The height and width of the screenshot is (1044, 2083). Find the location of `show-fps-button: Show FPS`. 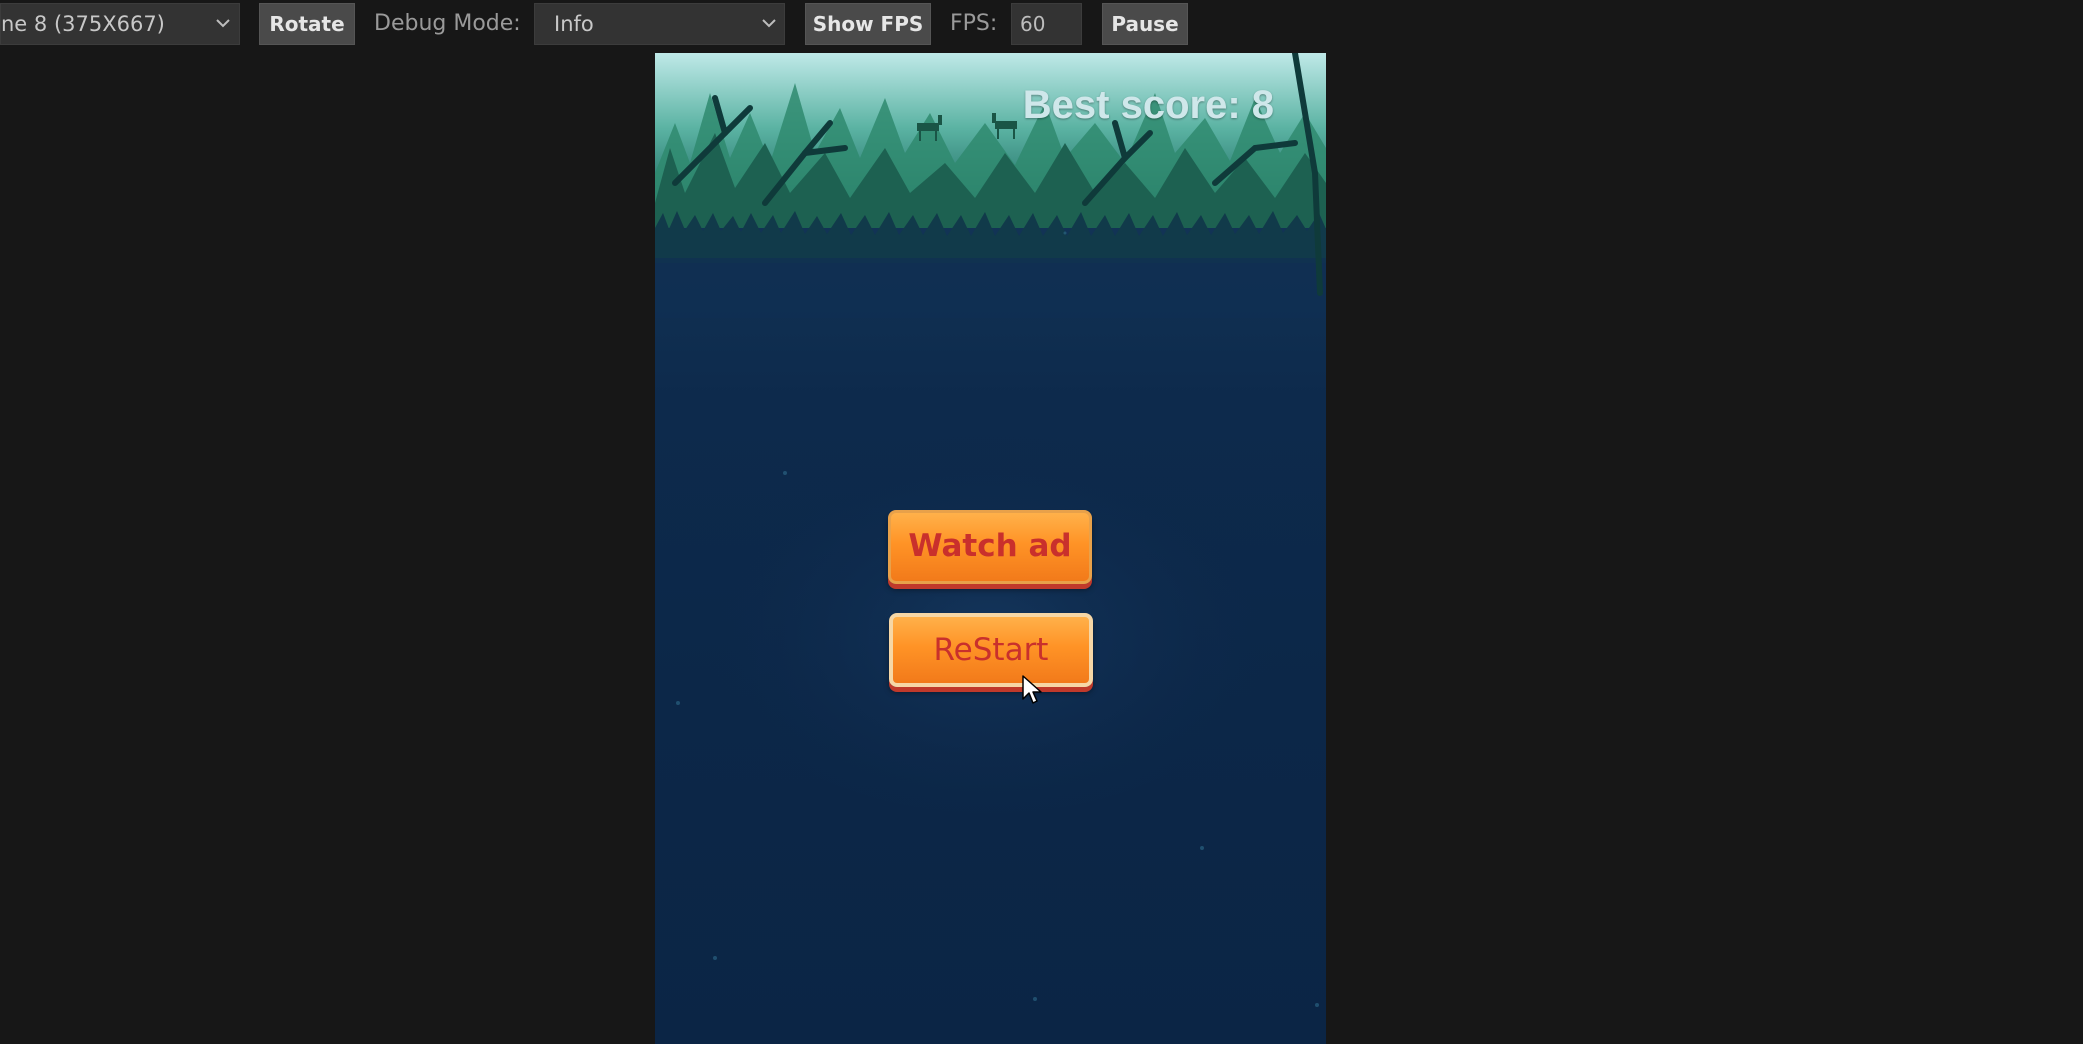

show-fps-button: Show FPS is located at coordinates (868, 24).